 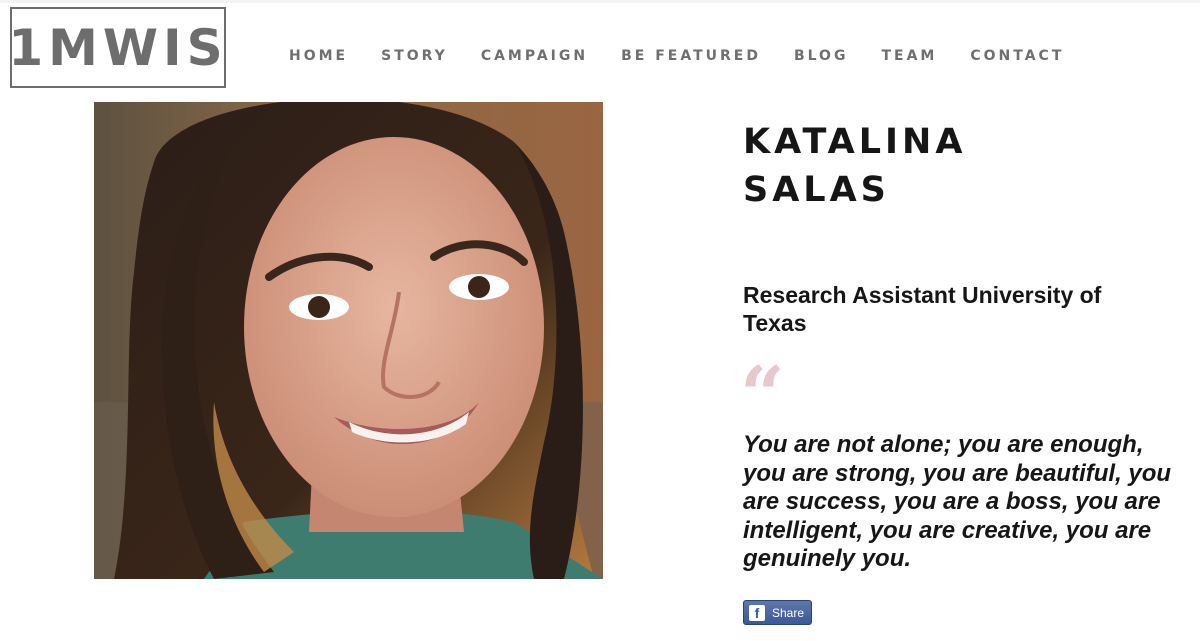 What do you see at coordinates (821, 56) in the screenshot?
I see `nav-blog: BLOG` at bounding box center [821, 56].